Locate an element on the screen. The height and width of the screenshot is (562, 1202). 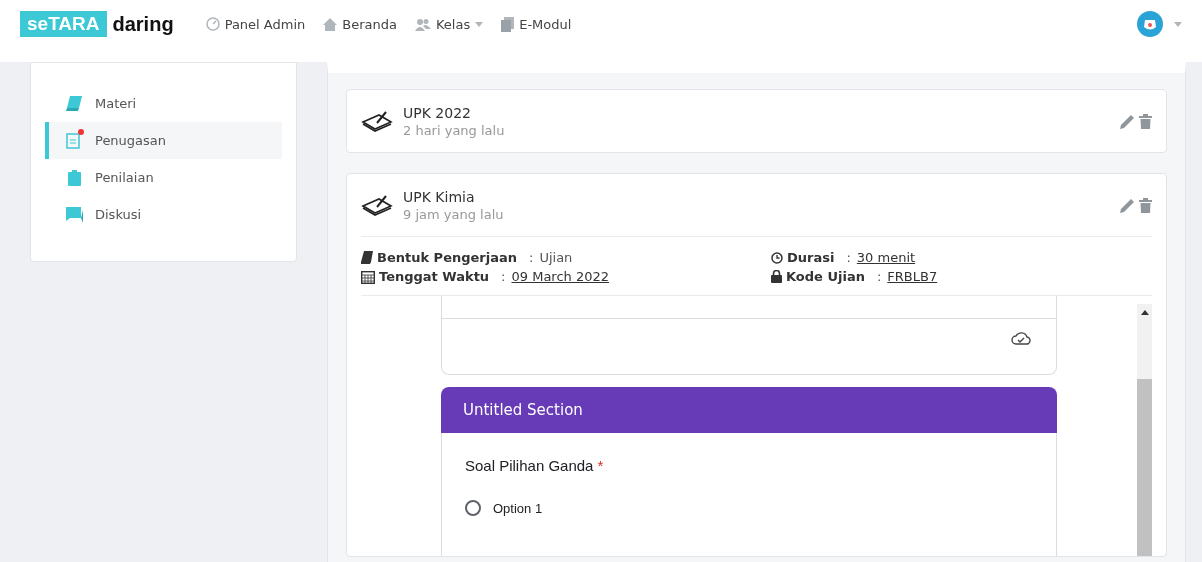
scrollbar is located at coordinates (1144, 430).